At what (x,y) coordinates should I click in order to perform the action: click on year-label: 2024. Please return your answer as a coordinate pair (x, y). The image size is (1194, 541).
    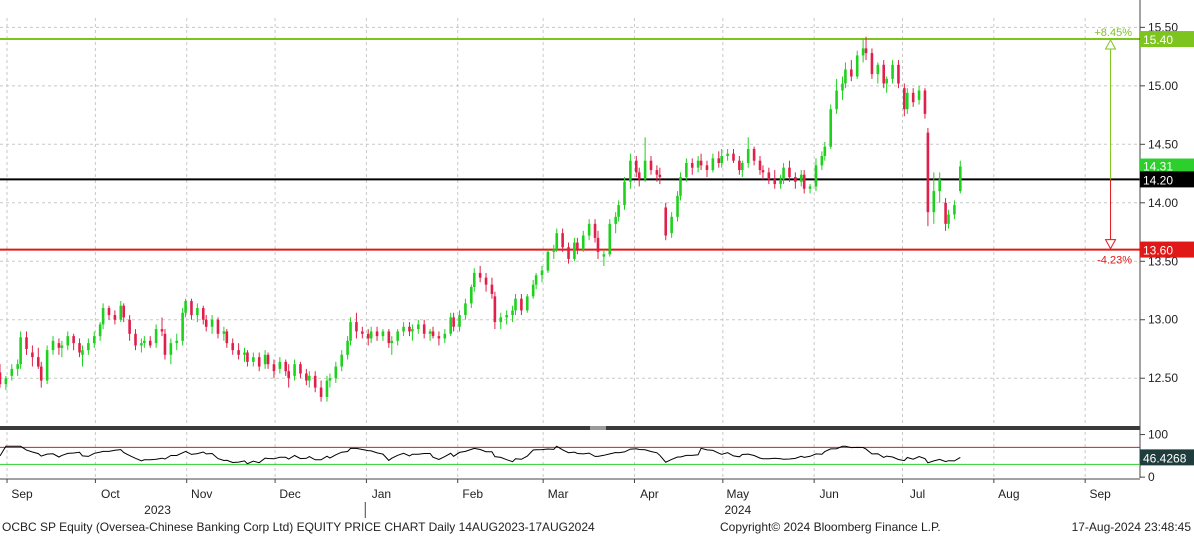
    Looking at the image, I should click on (737, 510).